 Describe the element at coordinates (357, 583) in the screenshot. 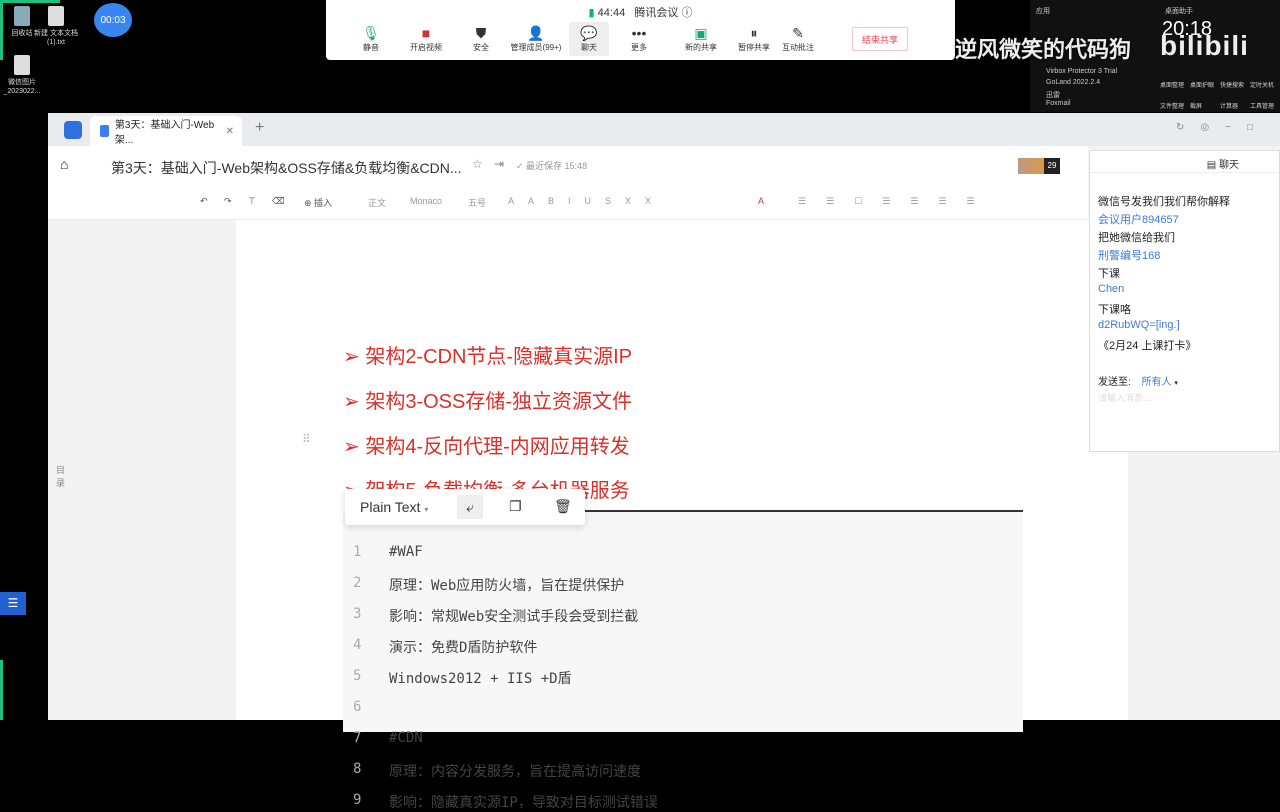

I see `line-number: 2` at that location.